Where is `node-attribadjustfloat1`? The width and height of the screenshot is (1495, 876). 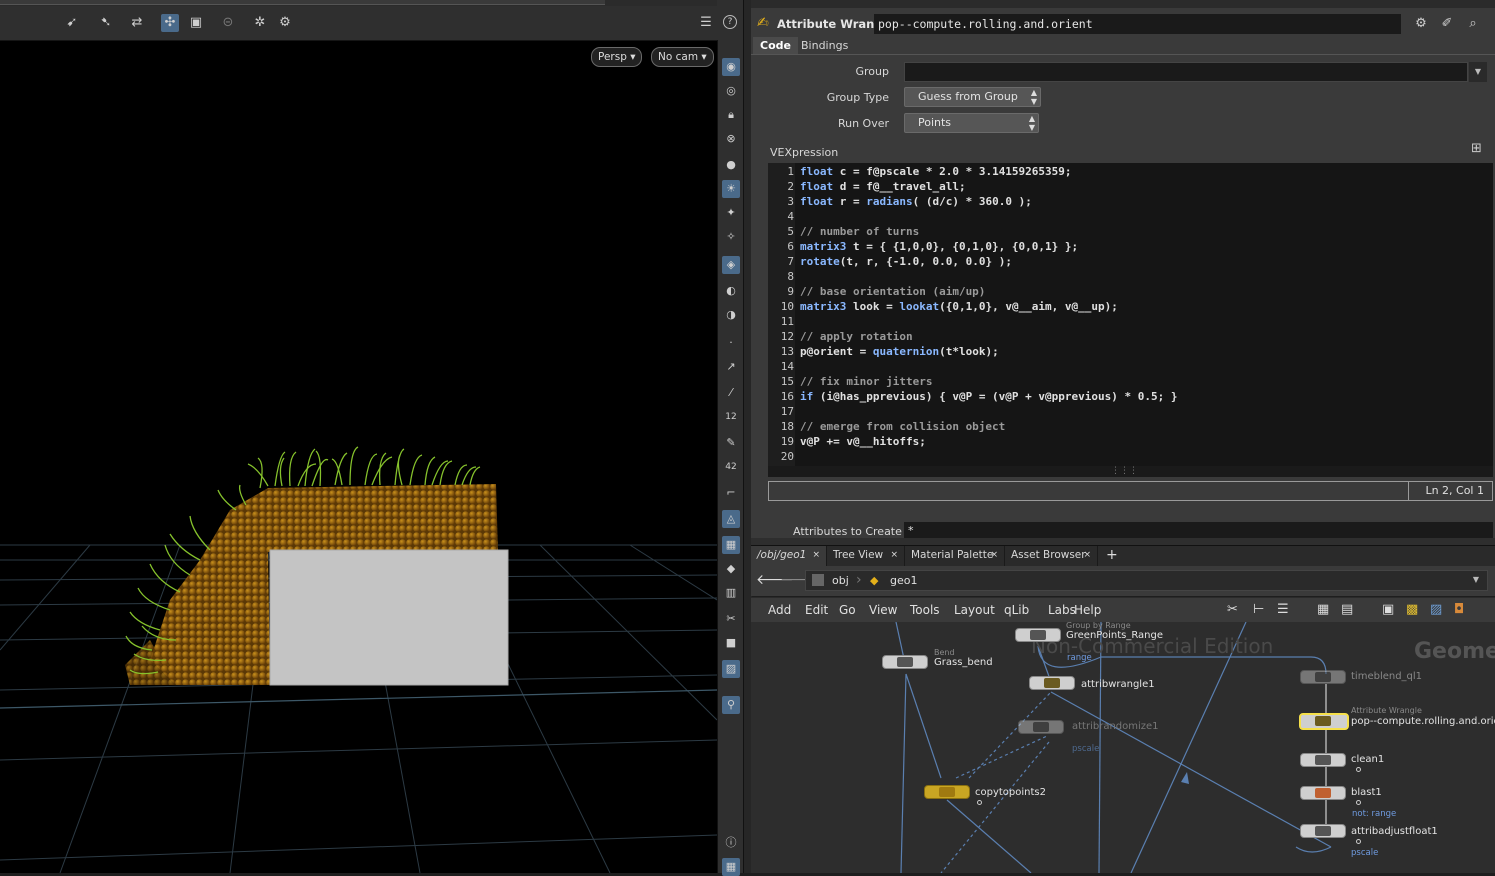
node-attribadjustfloat1 is located at coordinates (1323, 831).